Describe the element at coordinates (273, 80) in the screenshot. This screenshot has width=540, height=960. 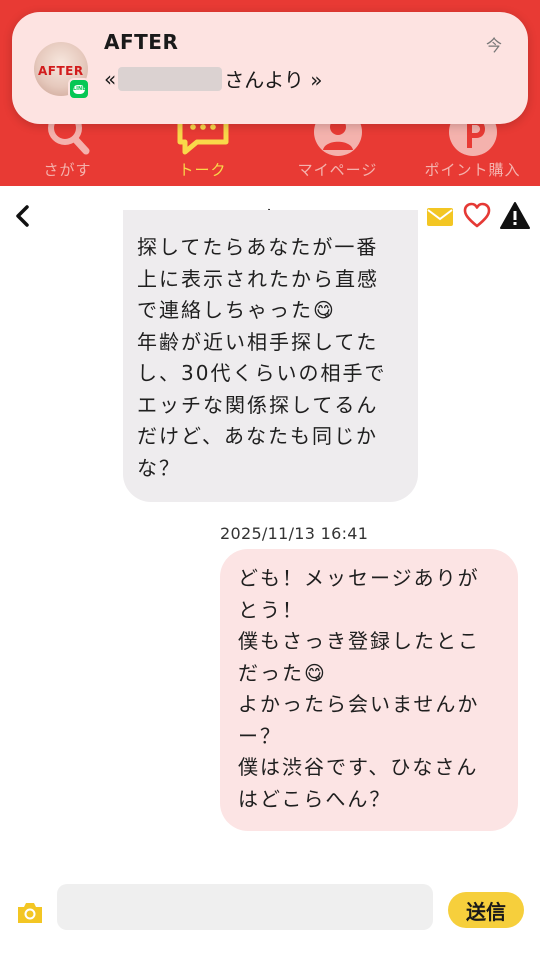
I see `notification-body-suffix: さんより »` at that location.